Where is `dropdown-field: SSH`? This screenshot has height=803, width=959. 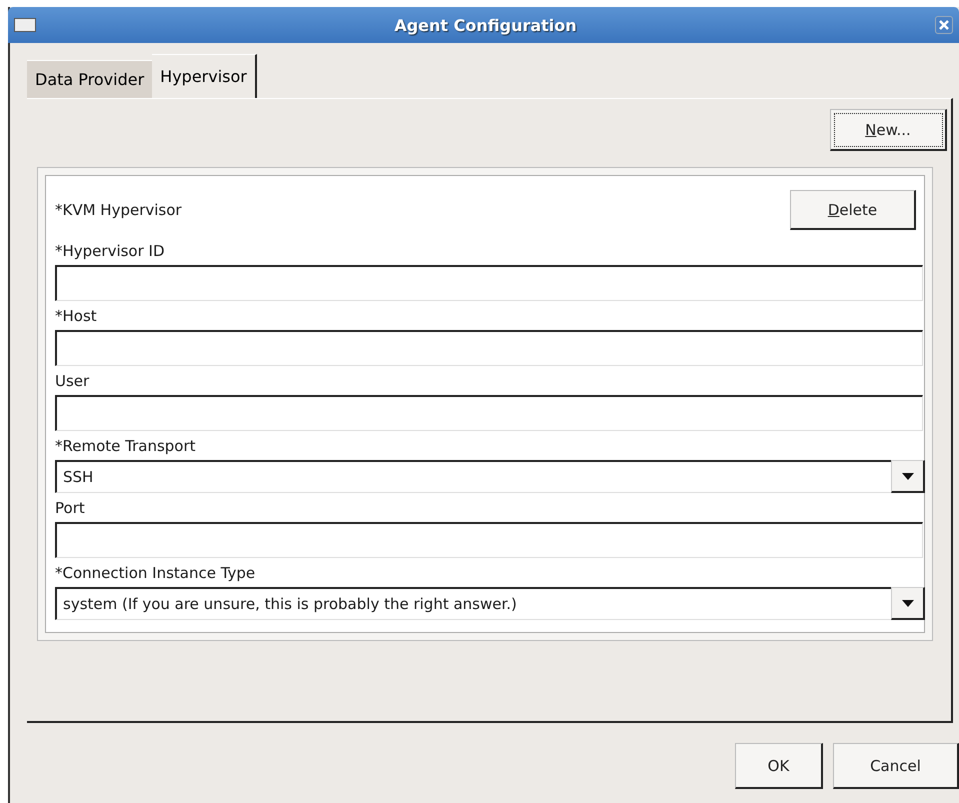 dropdown-field: SSH is located at coordinates (473, 476).